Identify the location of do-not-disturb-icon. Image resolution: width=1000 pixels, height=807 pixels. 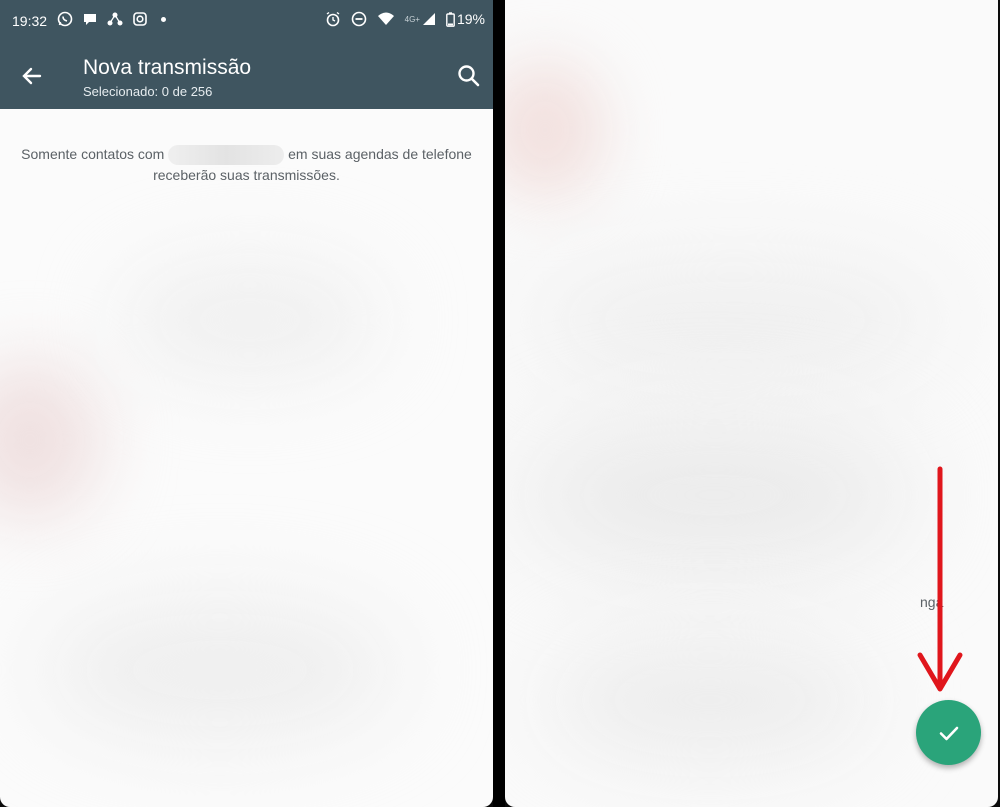
(358, 19).